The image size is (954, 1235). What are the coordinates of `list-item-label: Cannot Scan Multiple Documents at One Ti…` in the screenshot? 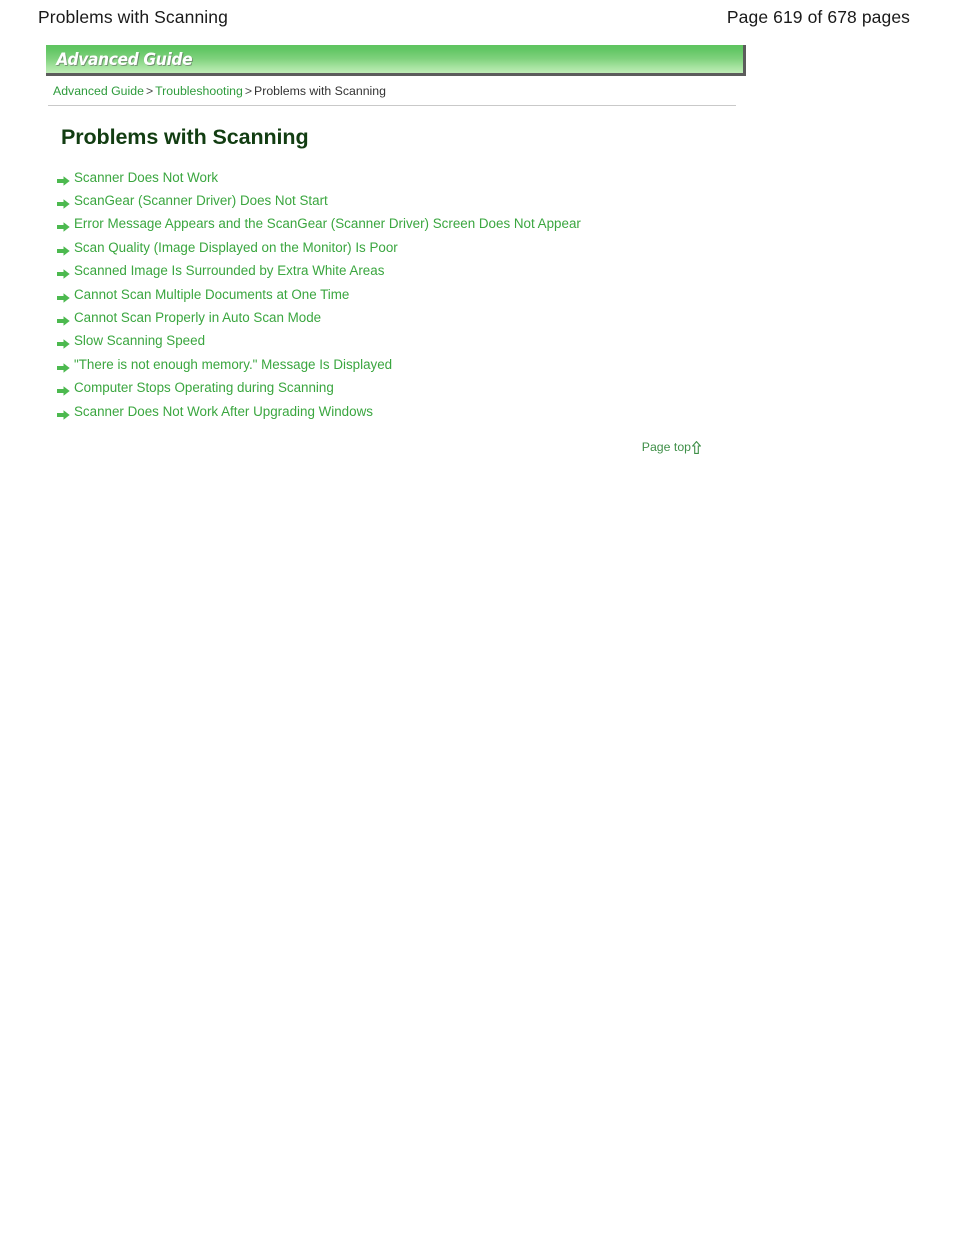 It's located at (211, 295).